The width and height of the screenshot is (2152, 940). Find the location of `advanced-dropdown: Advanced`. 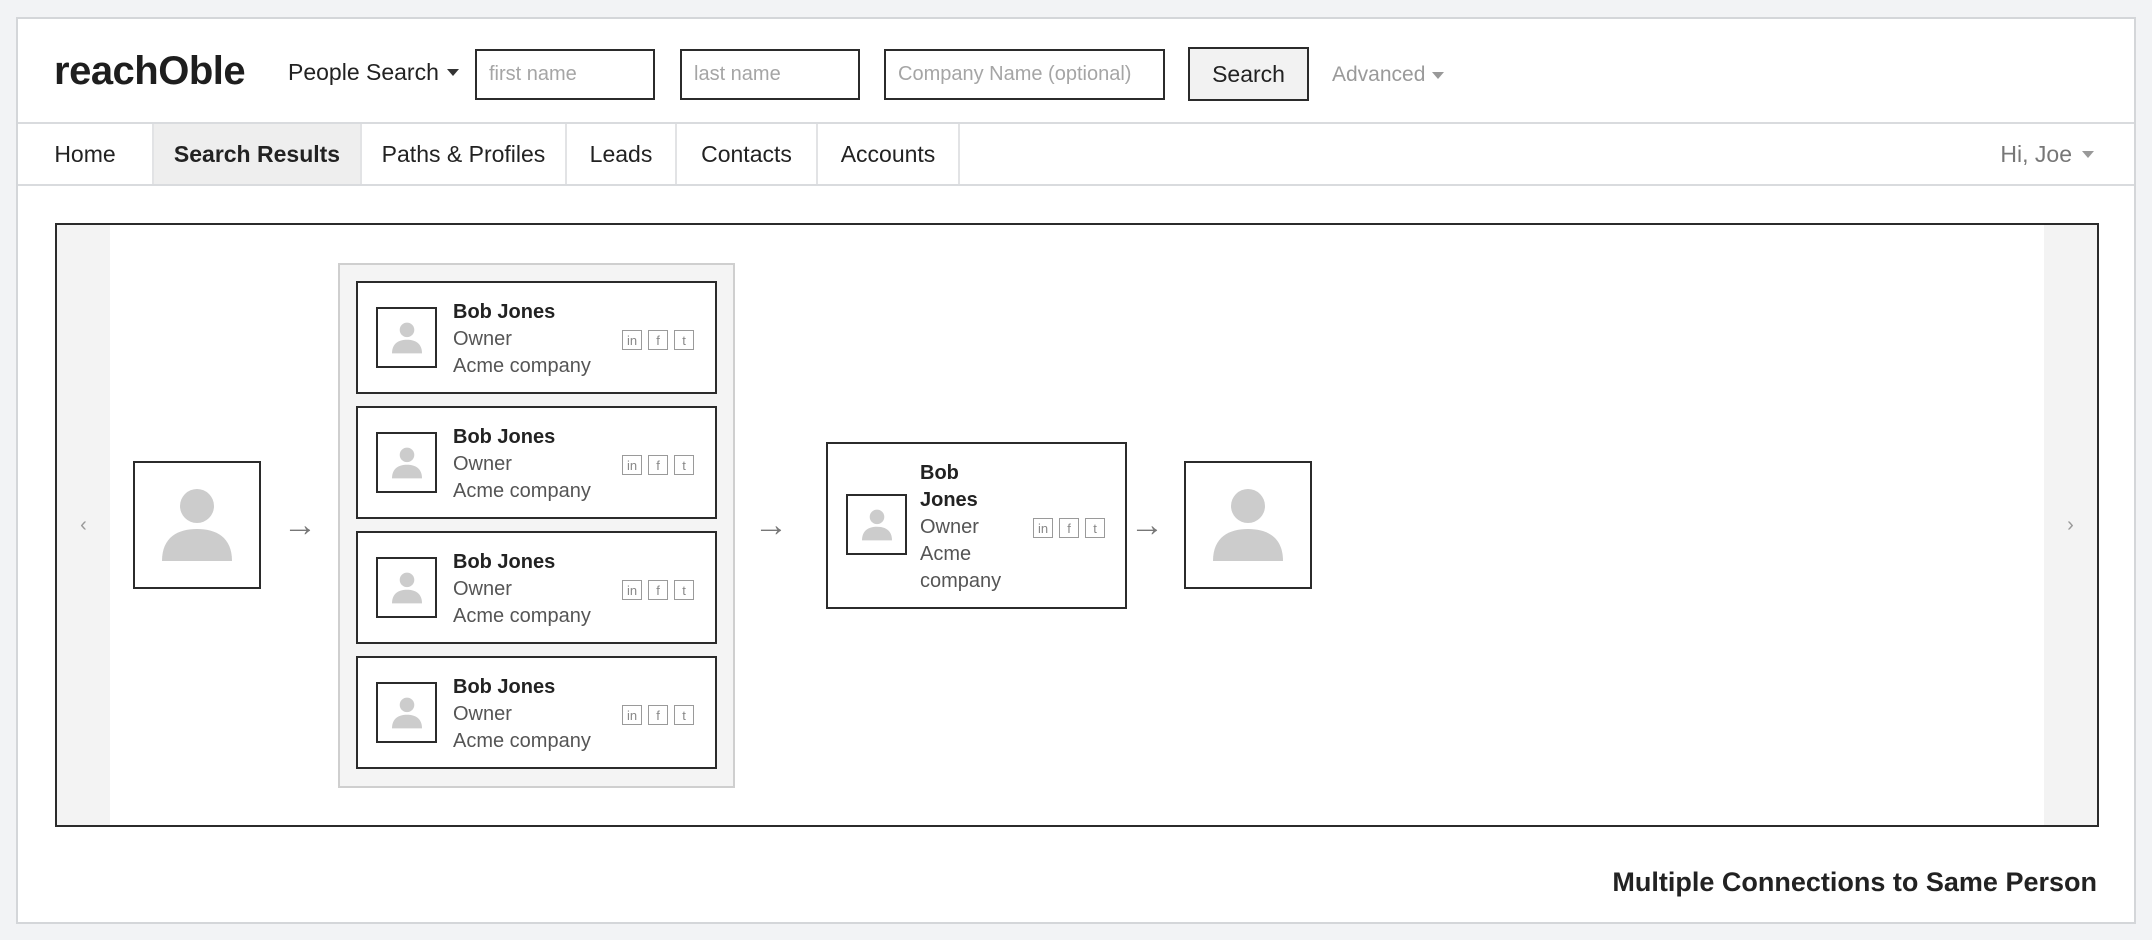

advanced-dropdown: Advanced is located at coordinates (1388, 75).